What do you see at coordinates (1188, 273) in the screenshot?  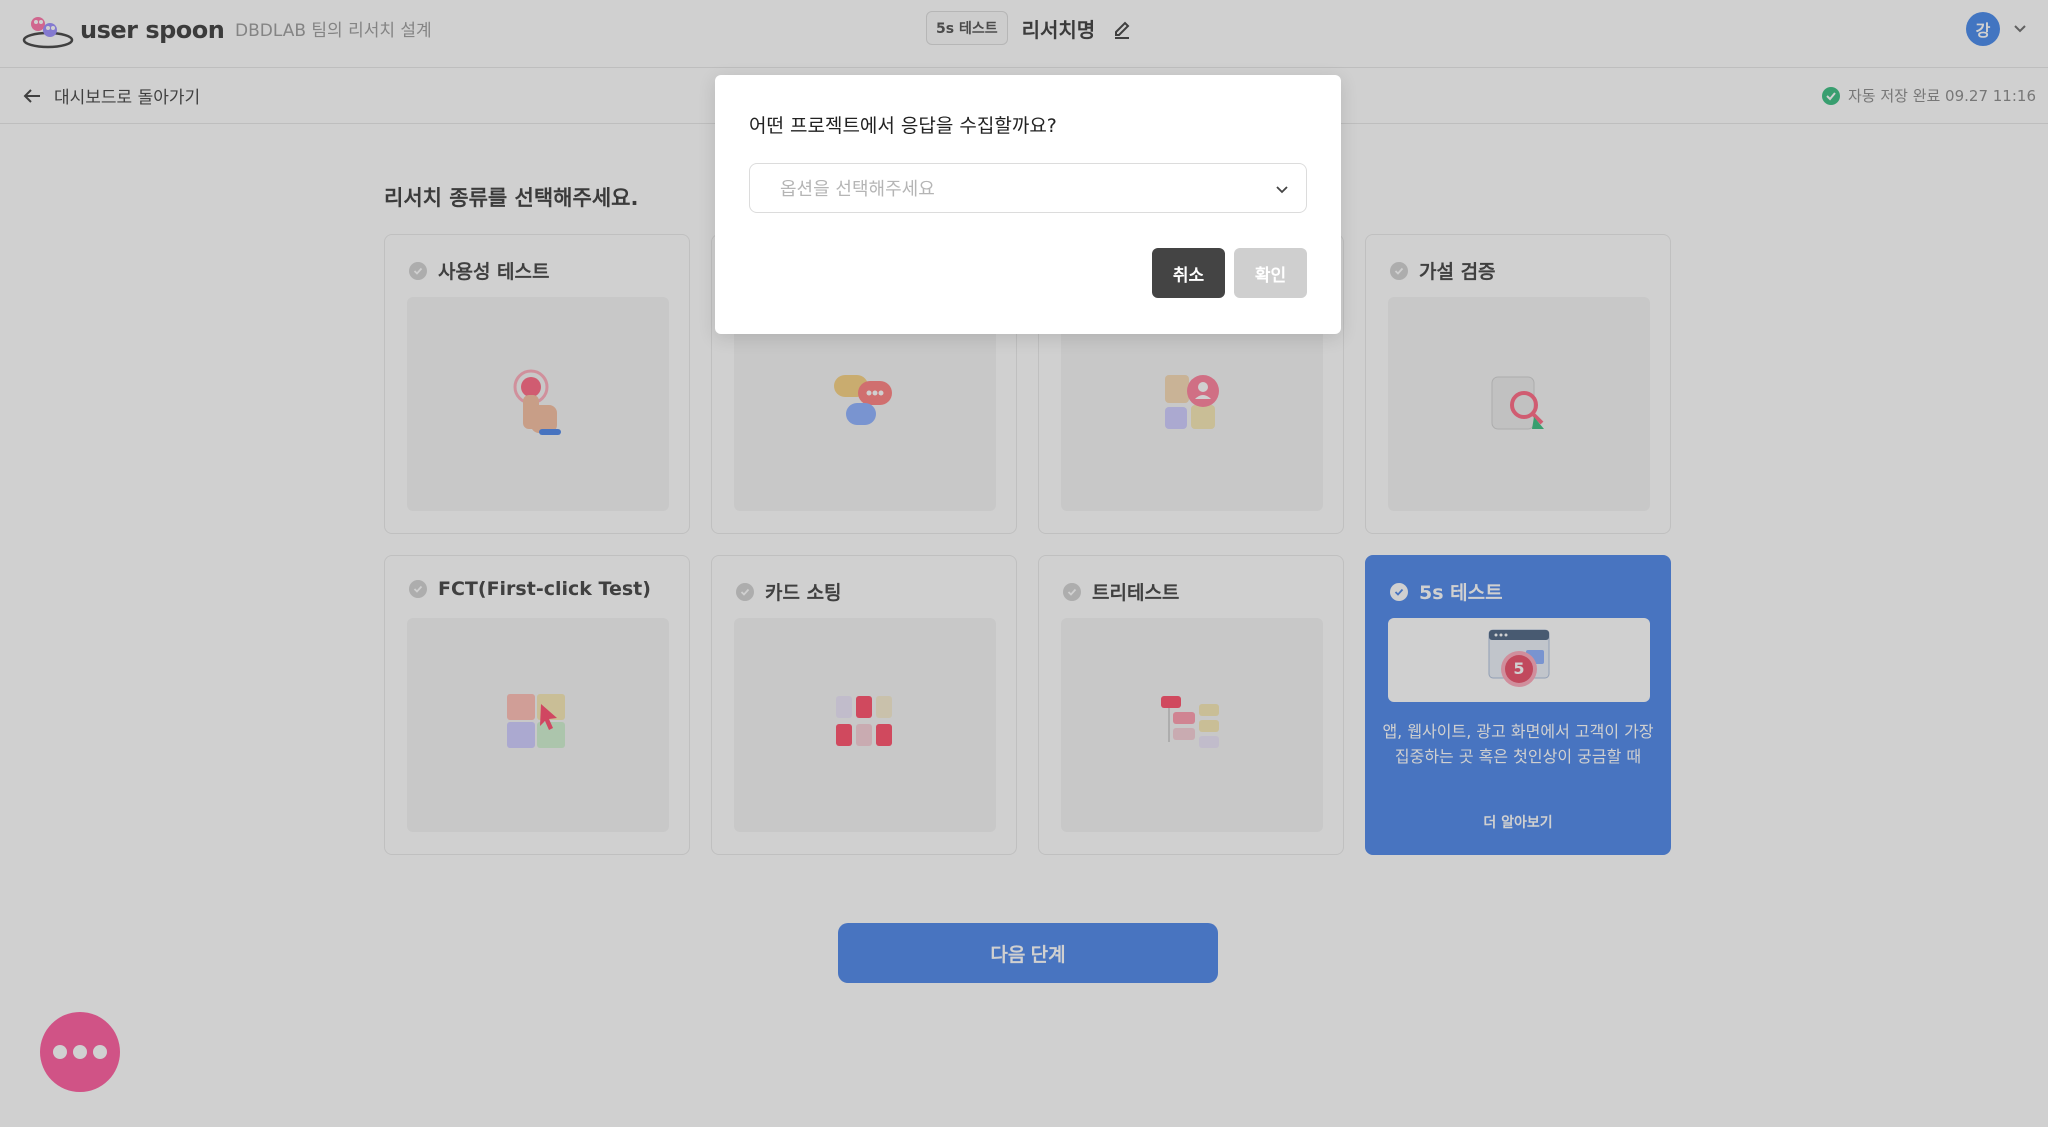 I see `cancel-button: 취소` at bounding box center [1188, 273].